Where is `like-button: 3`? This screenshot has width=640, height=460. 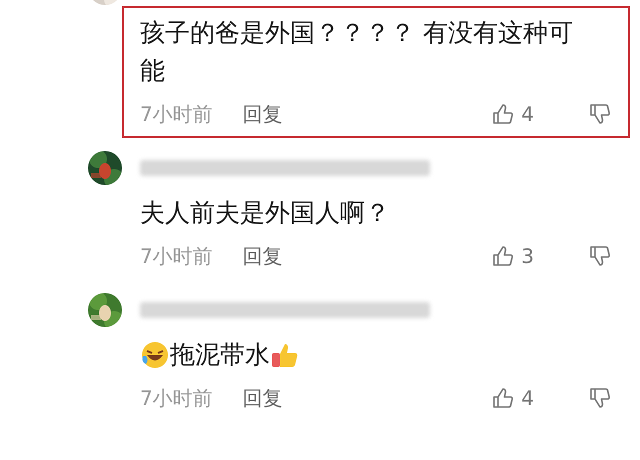
like-button: 3 is located at coordinates (512, 256).